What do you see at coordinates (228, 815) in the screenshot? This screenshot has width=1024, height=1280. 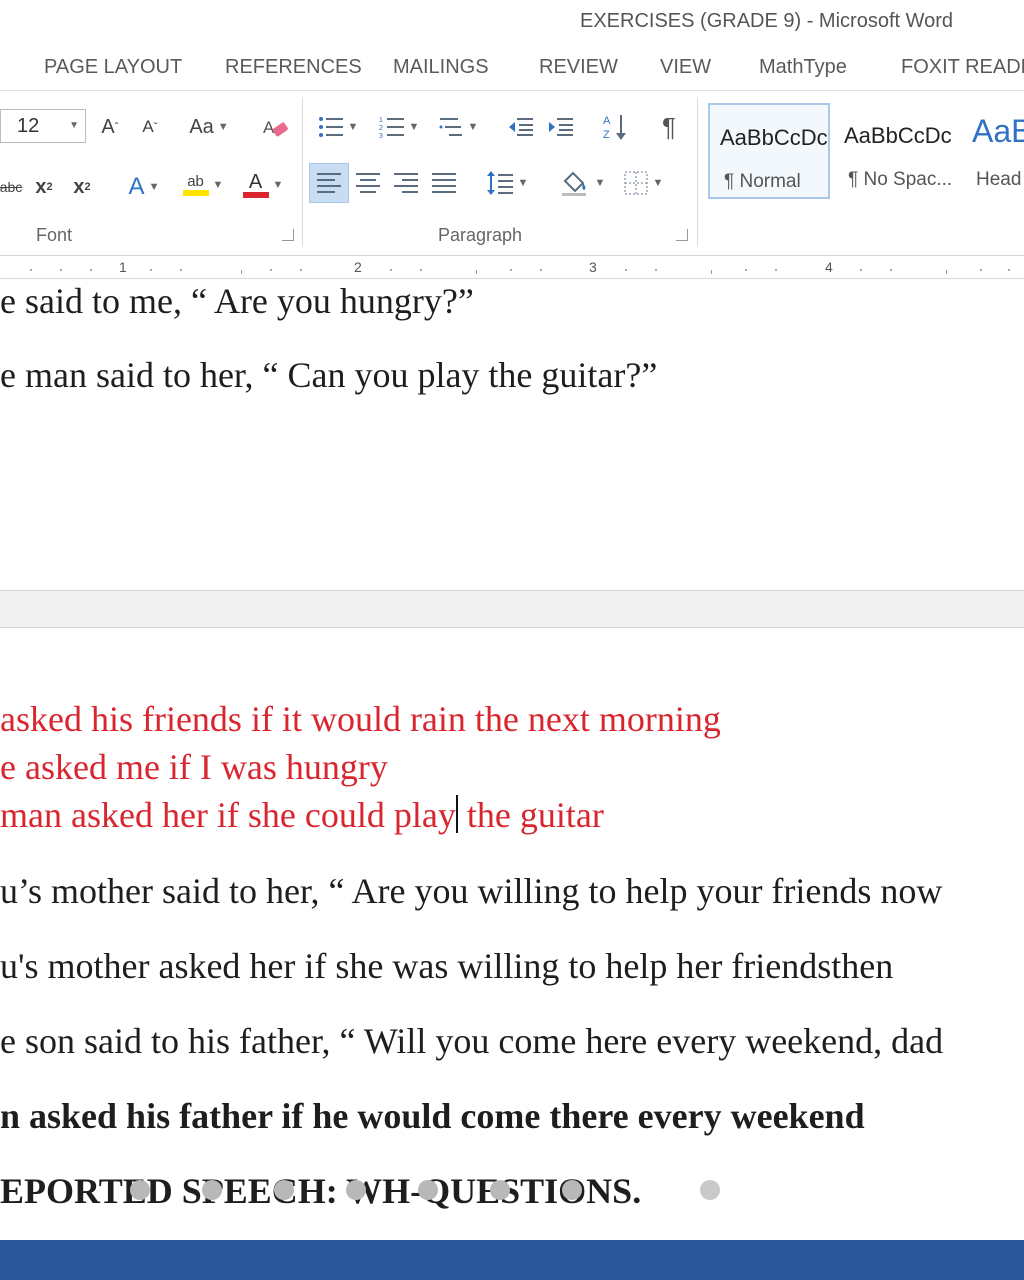 I see `answer-text: man asked her if she could play` at bounding box center [228, 815].